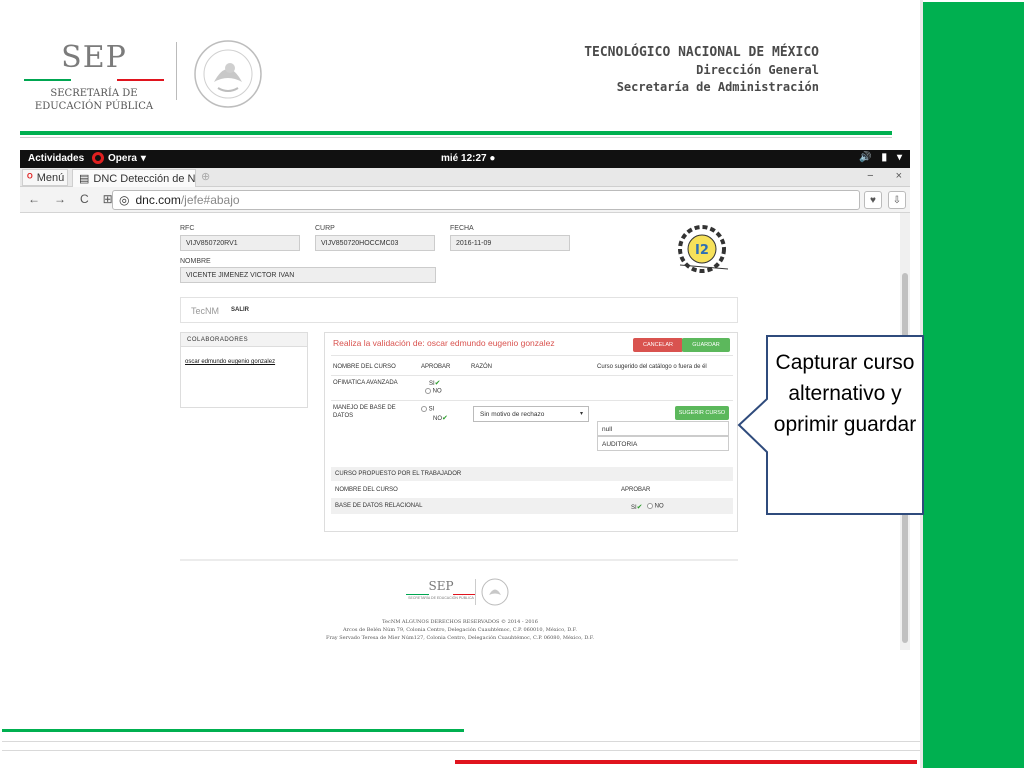 This screenshot has width=1024, height=768. Describe the element at coordinates (144, 178) in the screenshot. I see `tab-dnc-label: DNC Detección de N` at that location.